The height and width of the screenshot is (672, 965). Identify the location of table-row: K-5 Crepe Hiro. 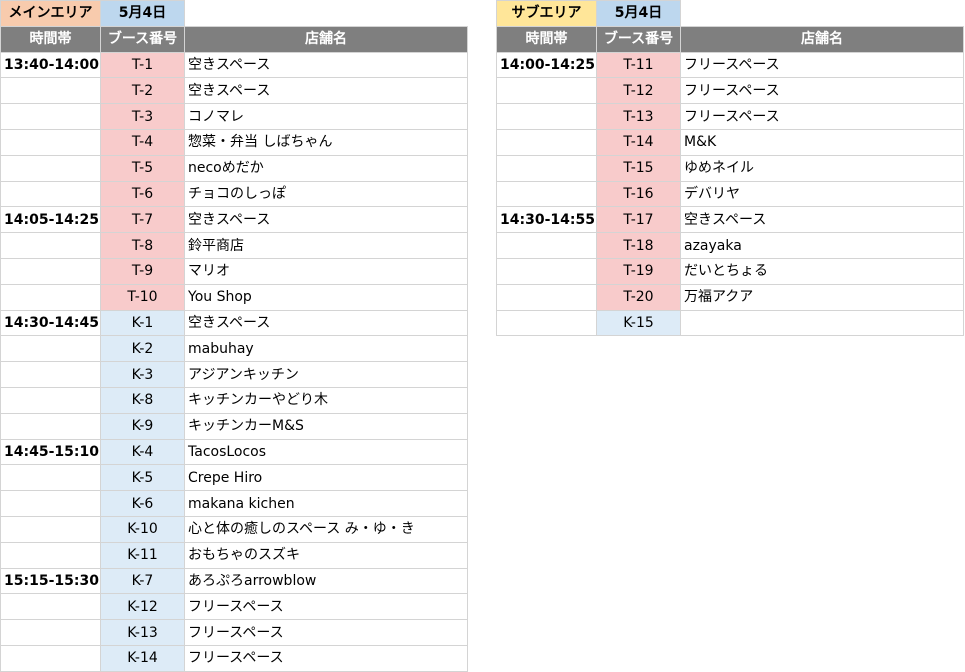
(234, 478).